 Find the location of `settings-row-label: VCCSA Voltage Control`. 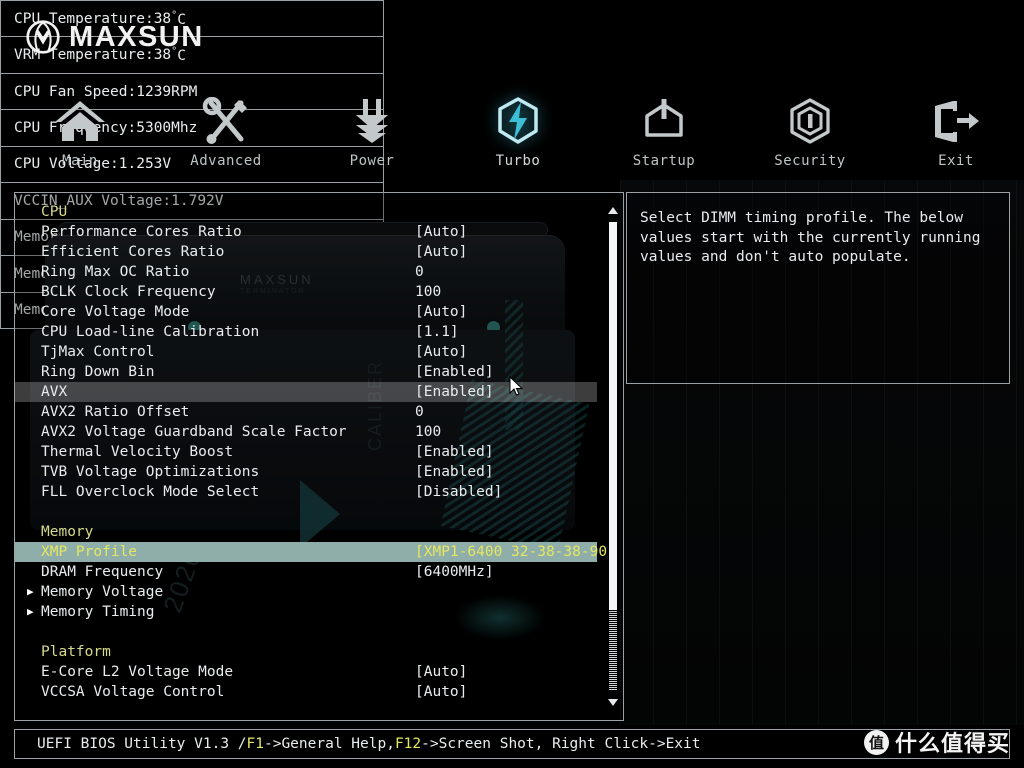

settings-row-label: VCCSA Voltage Control is located at coordinates (133, 692).